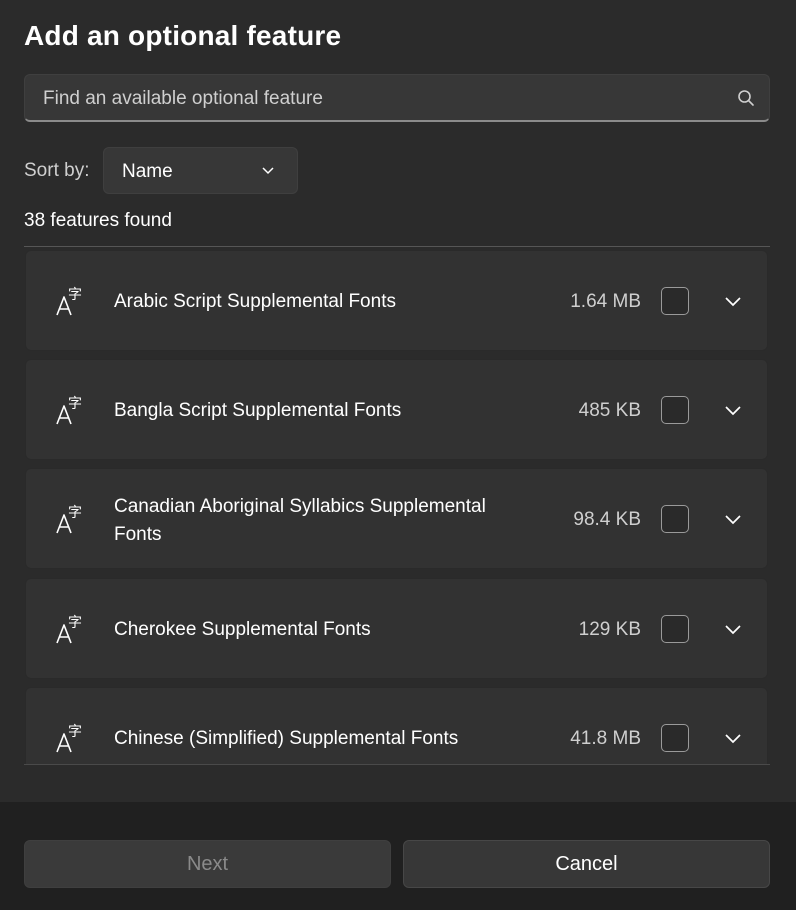 The height and width of the screenshot is (910, 796). I want to click on feature-size: 129 KB, so click(609, 629).